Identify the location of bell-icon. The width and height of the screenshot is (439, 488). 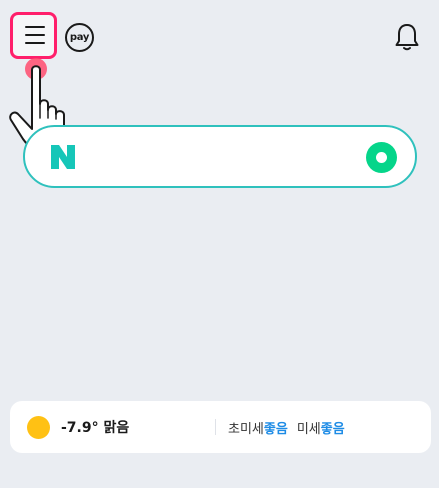
(407, 37).